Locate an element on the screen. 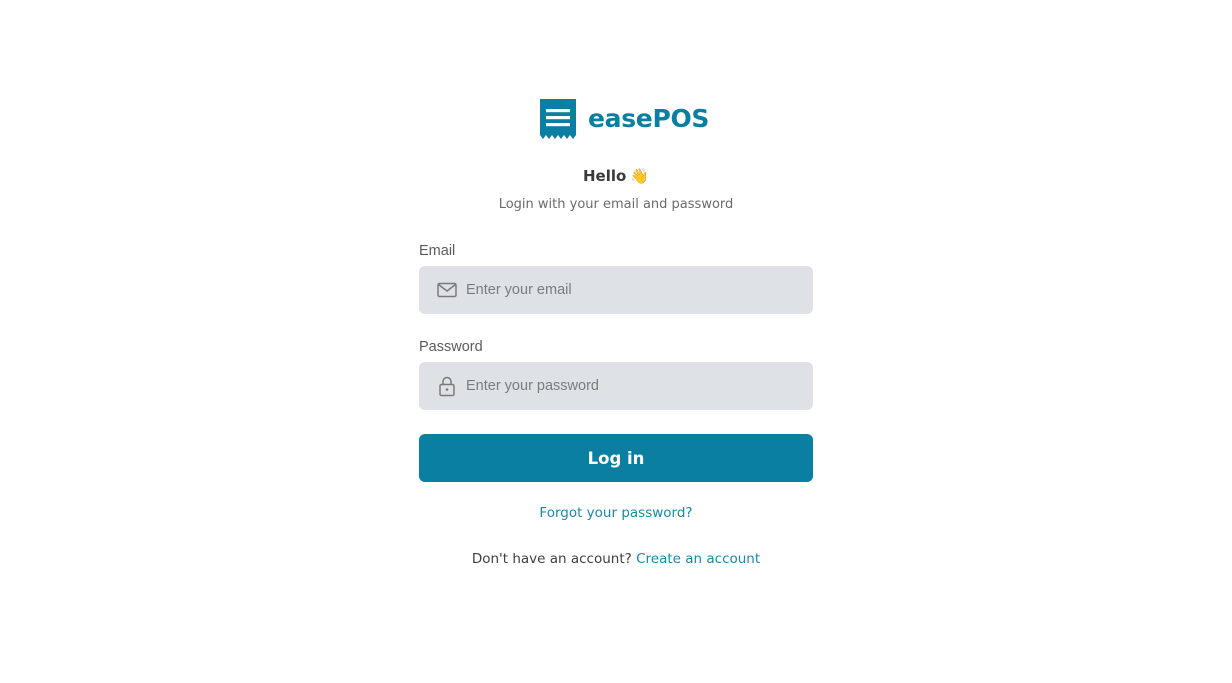 Image resolution: width=1232 pixels, height=683 pixels. receipt-icon is located at coordinates (558, 119).